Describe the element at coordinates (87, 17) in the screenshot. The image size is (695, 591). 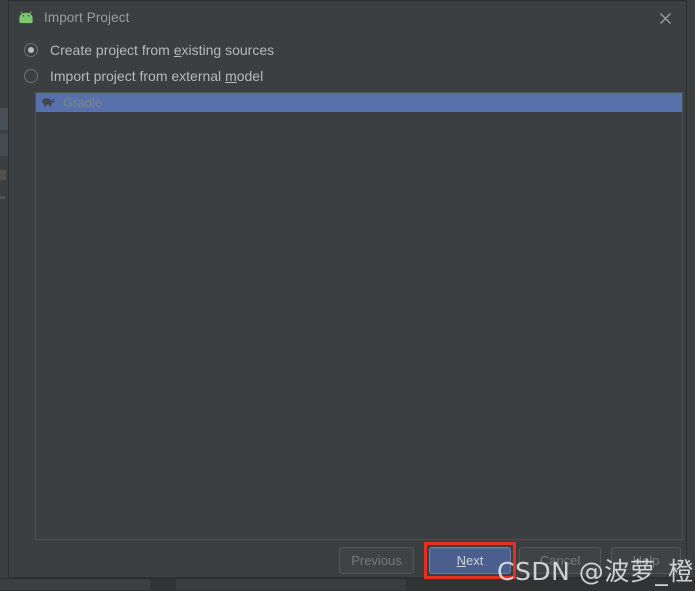
I see `dialog-title: Import Project` at that location.